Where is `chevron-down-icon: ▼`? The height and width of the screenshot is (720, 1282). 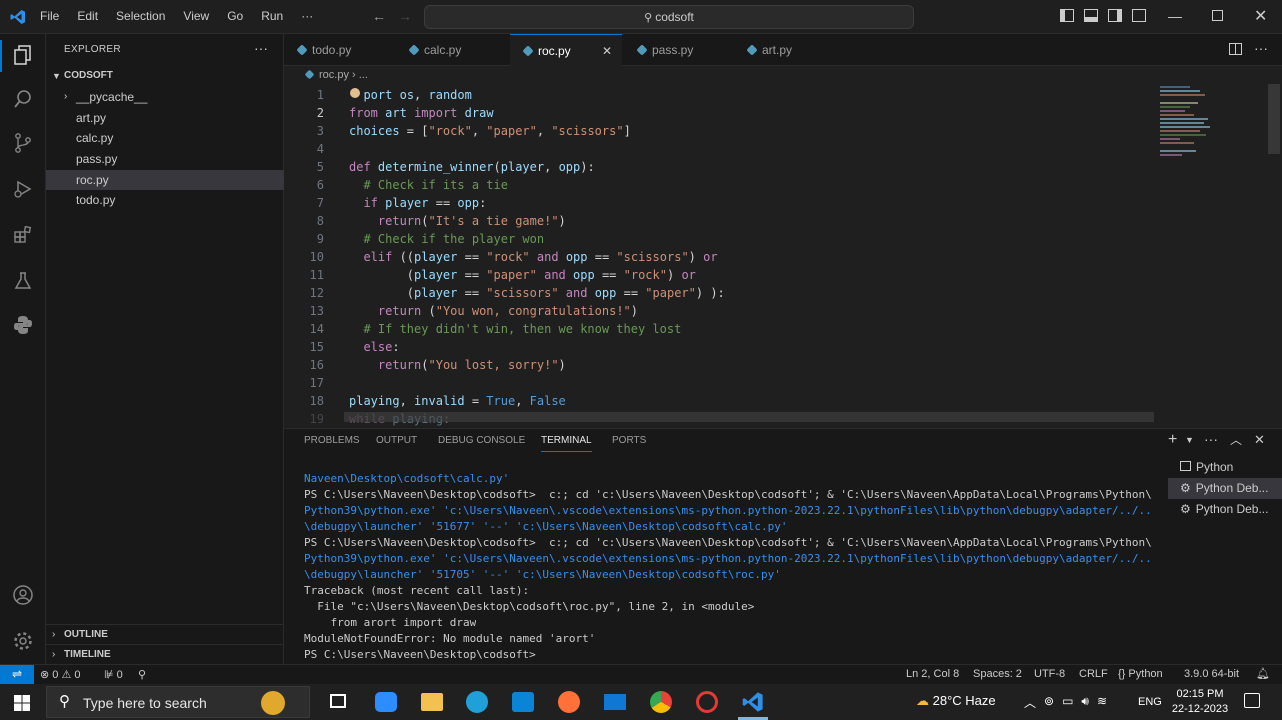 chevron-down-icon: ▼ is located at coordinates (1189, 440).